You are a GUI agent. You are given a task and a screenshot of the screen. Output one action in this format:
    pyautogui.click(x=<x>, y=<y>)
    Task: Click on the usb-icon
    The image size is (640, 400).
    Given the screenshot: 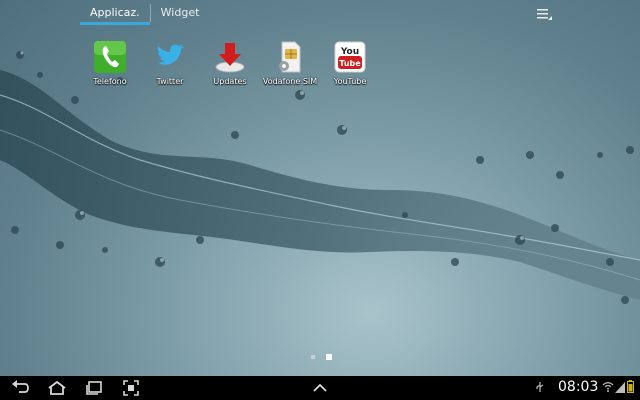 What is the action you would take?
    pyautogui.click(x=540, y=387)
    